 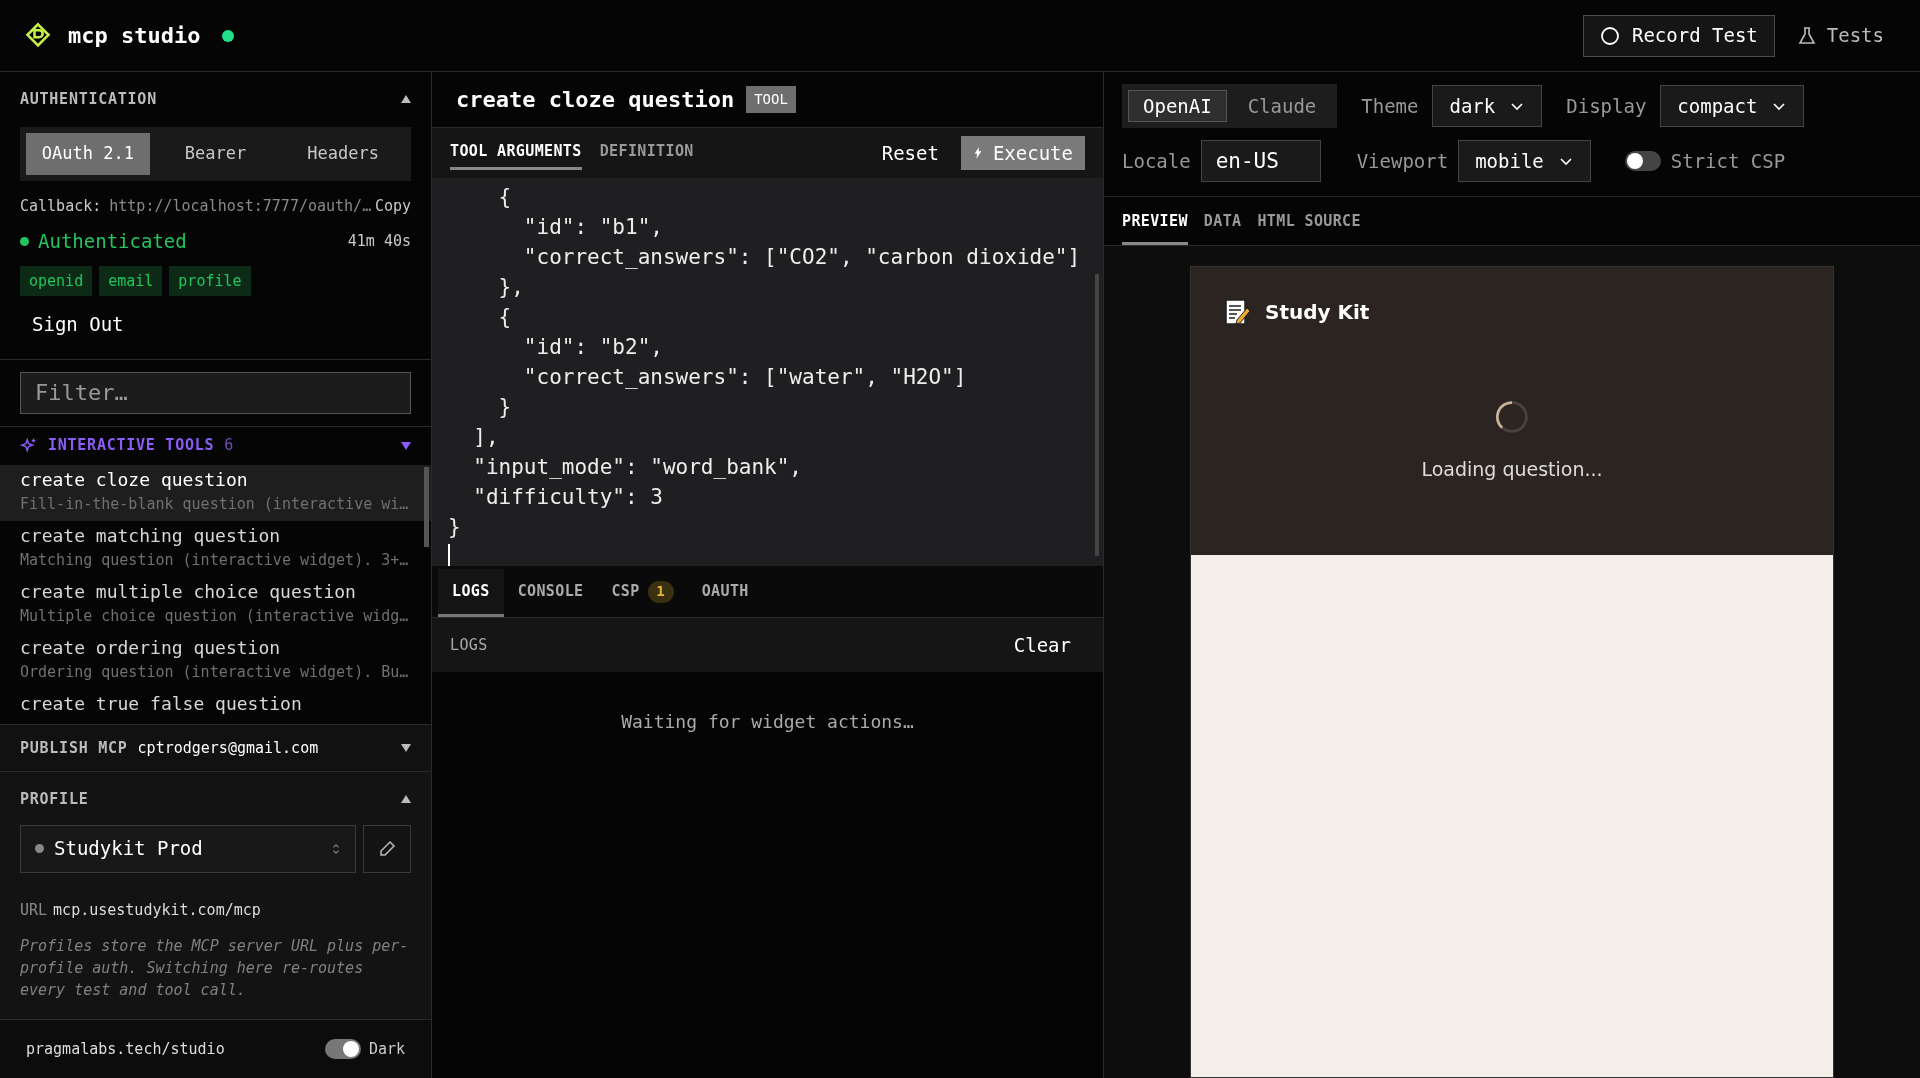 I want to click on server-url: mcp.usestudykit.com/mcp, so click(x=157, y=909).